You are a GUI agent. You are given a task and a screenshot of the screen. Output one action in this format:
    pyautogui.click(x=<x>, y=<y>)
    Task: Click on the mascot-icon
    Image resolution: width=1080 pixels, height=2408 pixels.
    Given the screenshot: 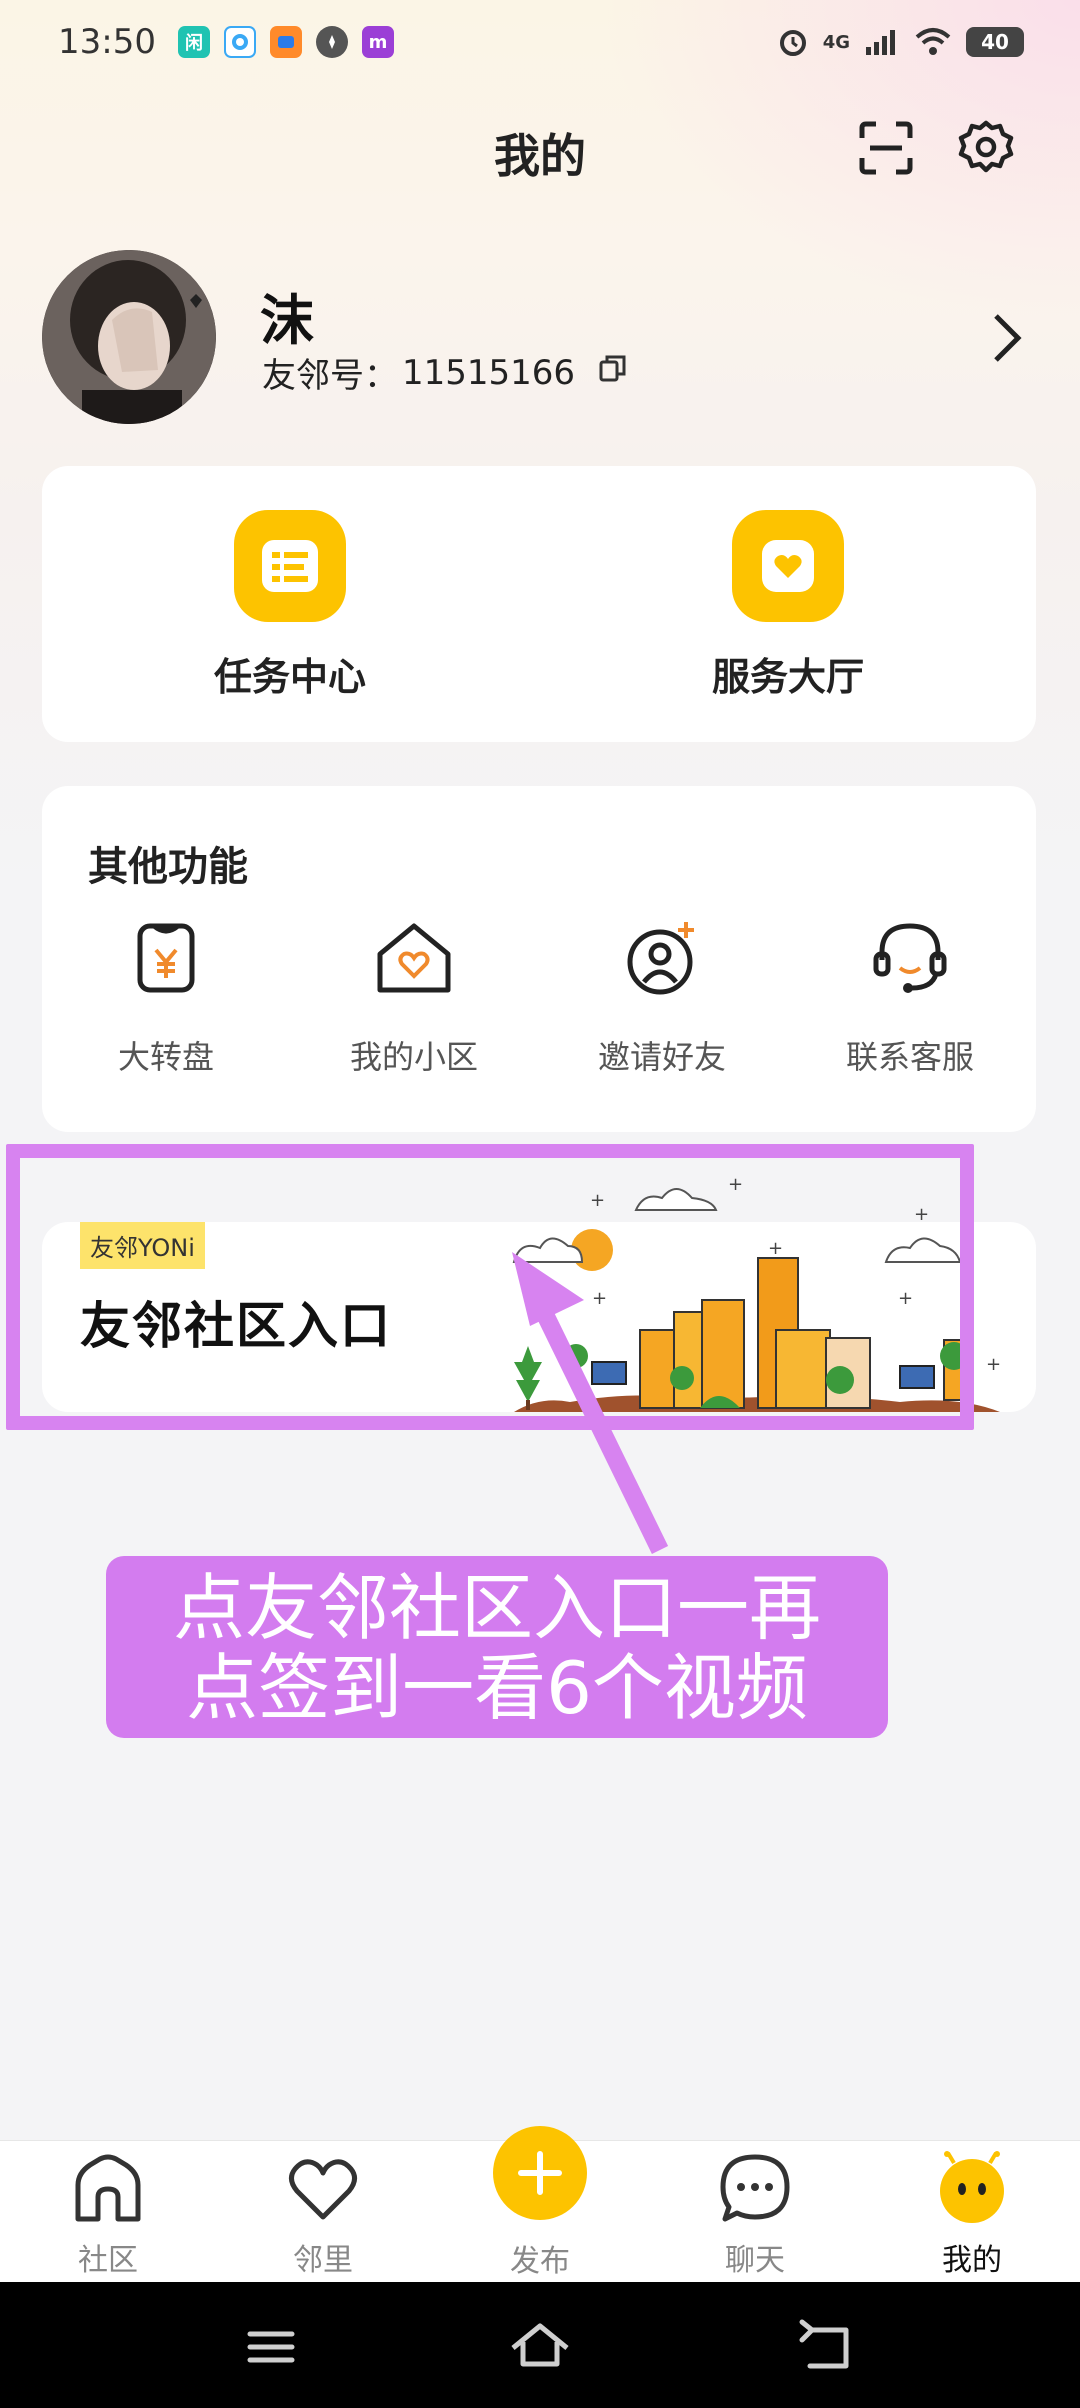 What is the action you would take?
    pyautogui.click(x=972, y=2189)
    